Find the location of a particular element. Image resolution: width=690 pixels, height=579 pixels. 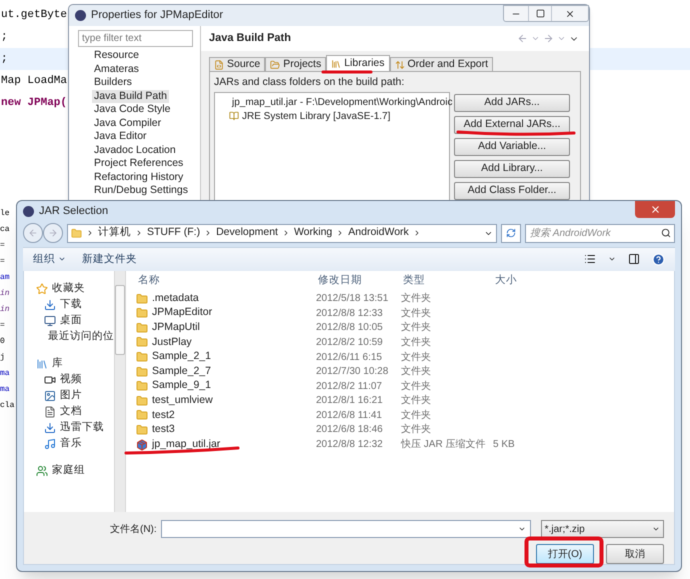

nav-item: 文档 is located at coordinates (71, 412).